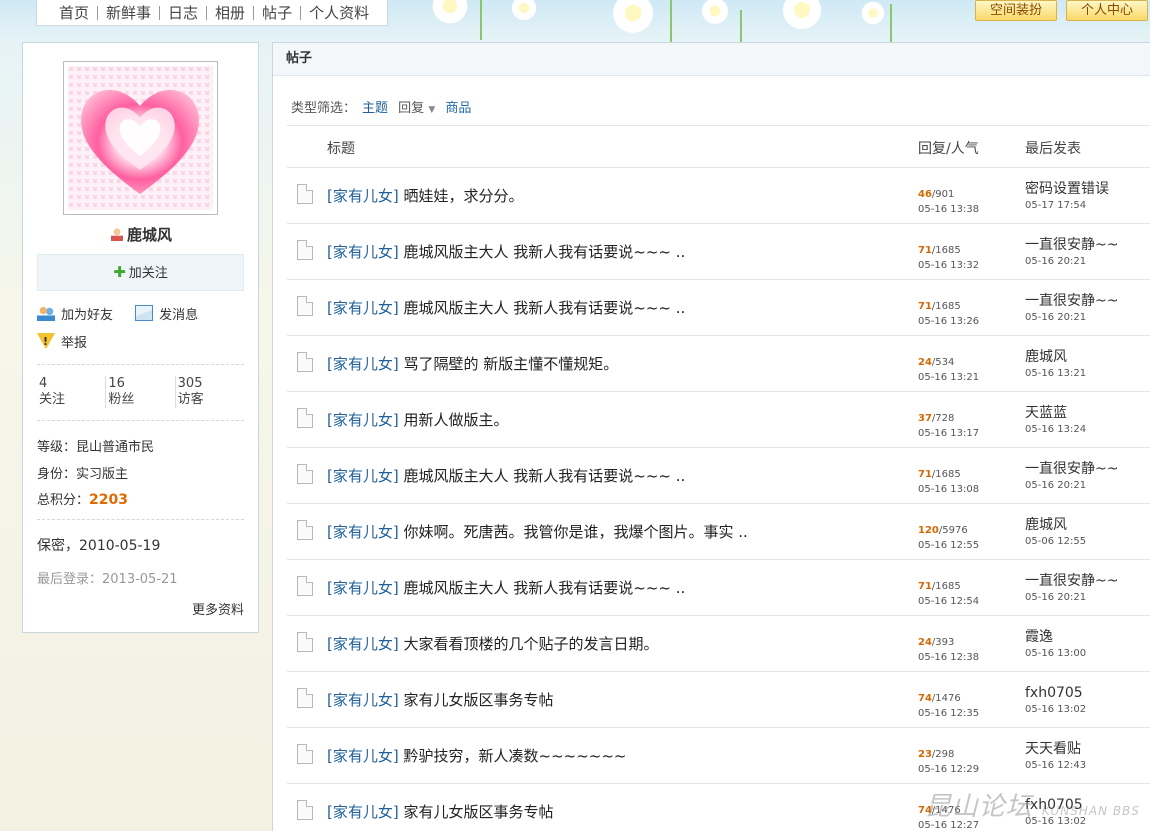  I want to click on level-value: 昆山普通市民, so click(115, 447).